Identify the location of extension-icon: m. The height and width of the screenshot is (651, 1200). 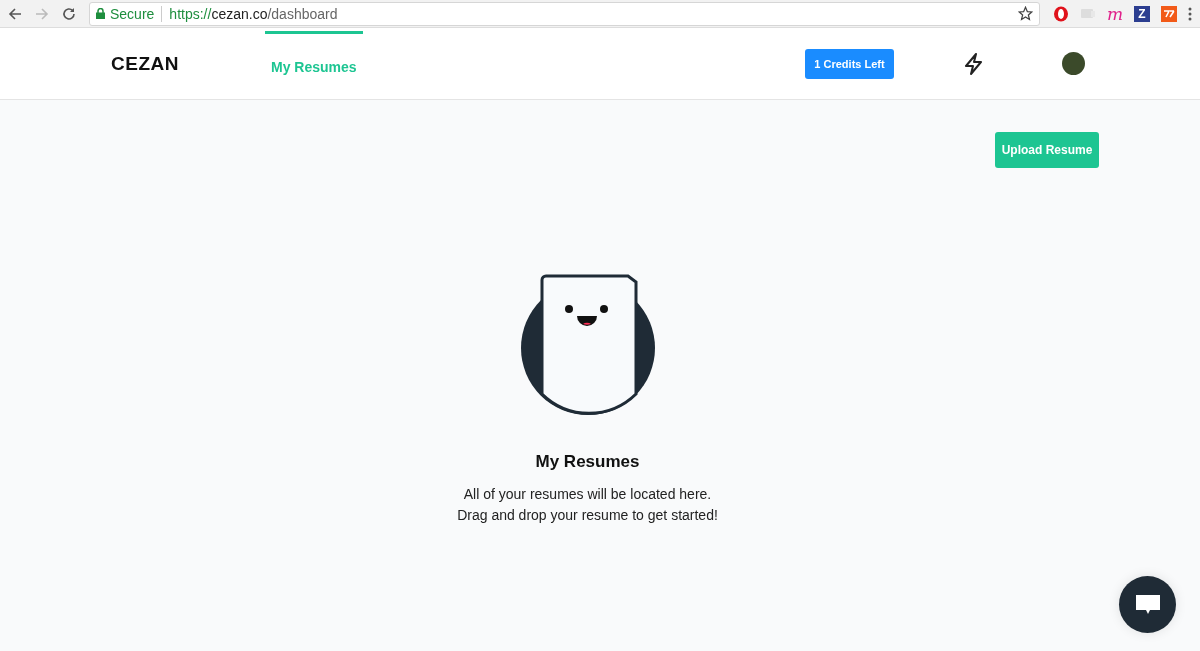
(1114, 13).